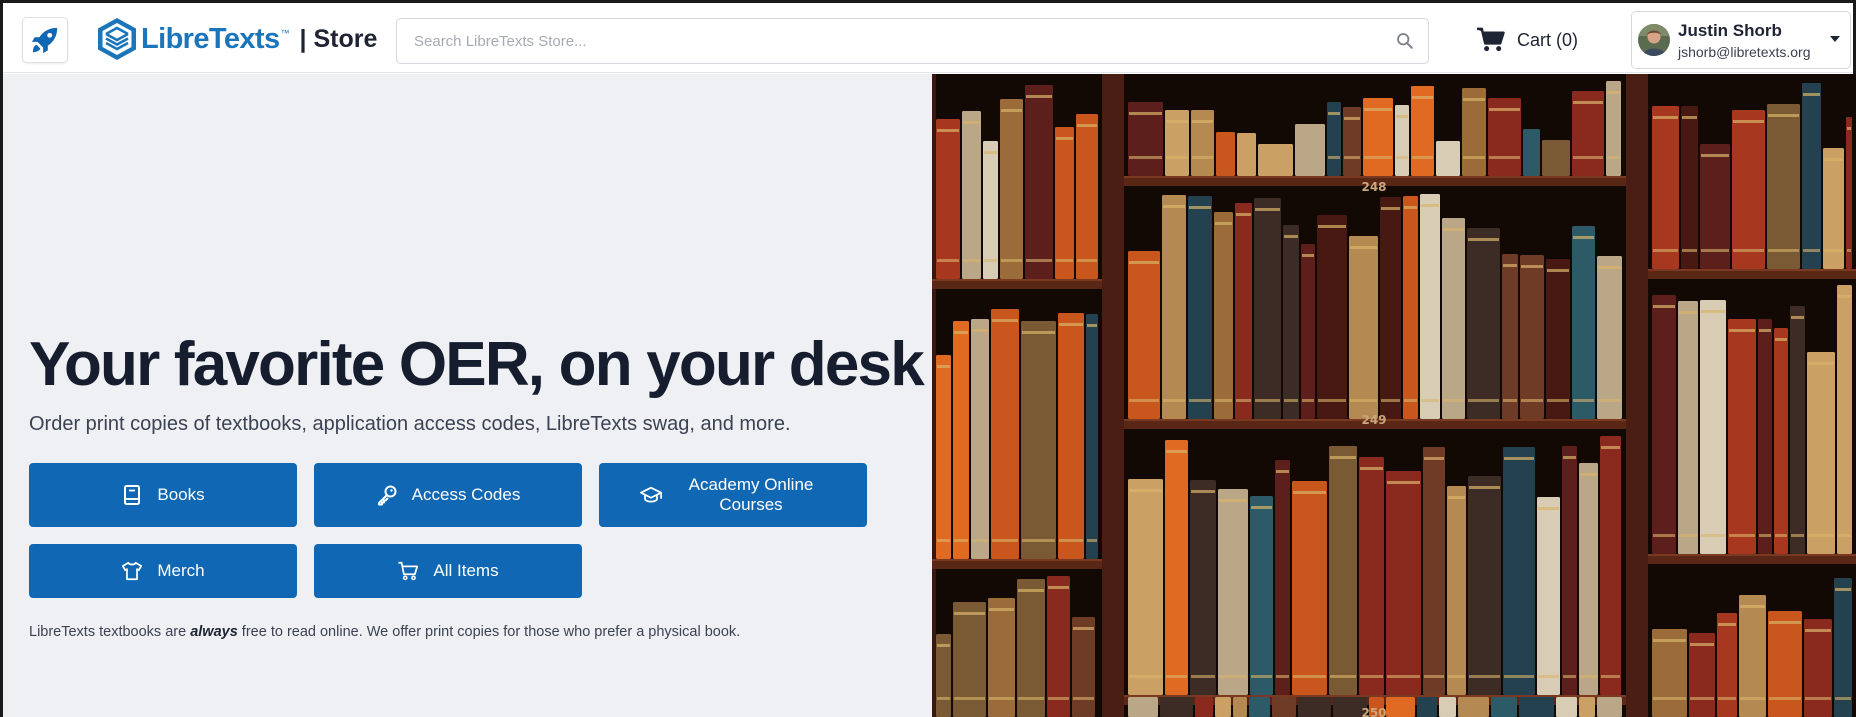  What do you see at coordinates (236, 39) in the screenshot?
I see `brand-logo: LibreTexts ™ | Store` at bounding box center [236, 39].